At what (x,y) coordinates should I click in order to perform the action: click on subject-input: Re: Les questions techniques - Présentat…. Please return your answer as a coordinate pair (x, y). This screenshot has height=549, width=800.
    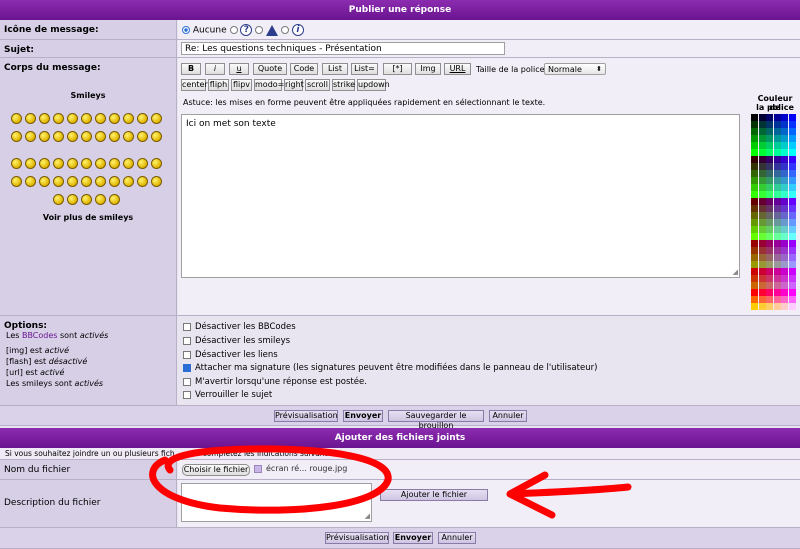
    Looking at the image, I should click on (343, 48).